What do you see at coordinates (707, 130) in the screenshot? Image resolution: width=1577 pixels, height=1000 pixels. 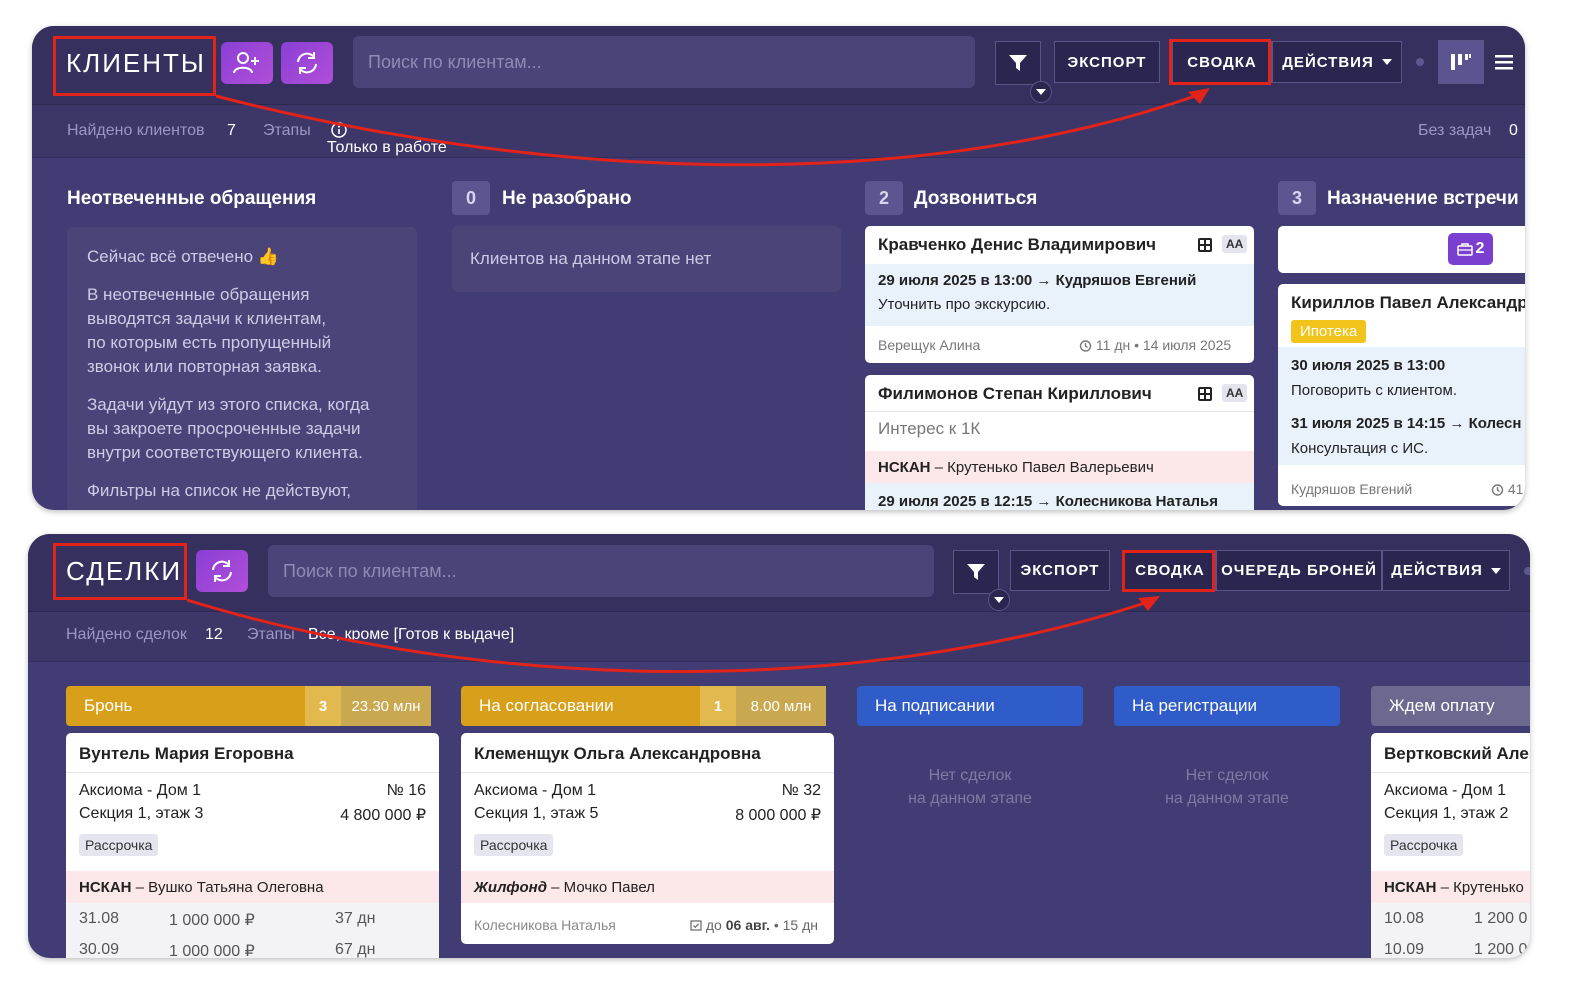 I see `annotation-arrow-clients` at bounding box center [707, 130].